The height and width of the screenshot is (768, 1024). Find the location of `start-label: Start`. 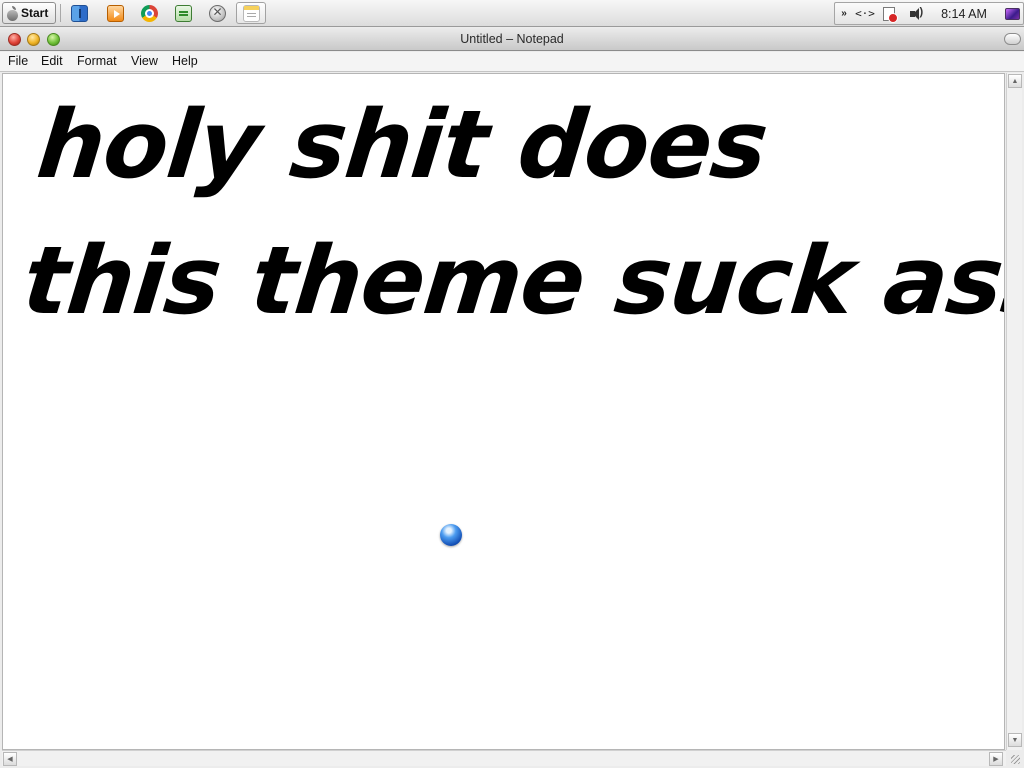

start-label: Start is located at coordinates (35, 13).